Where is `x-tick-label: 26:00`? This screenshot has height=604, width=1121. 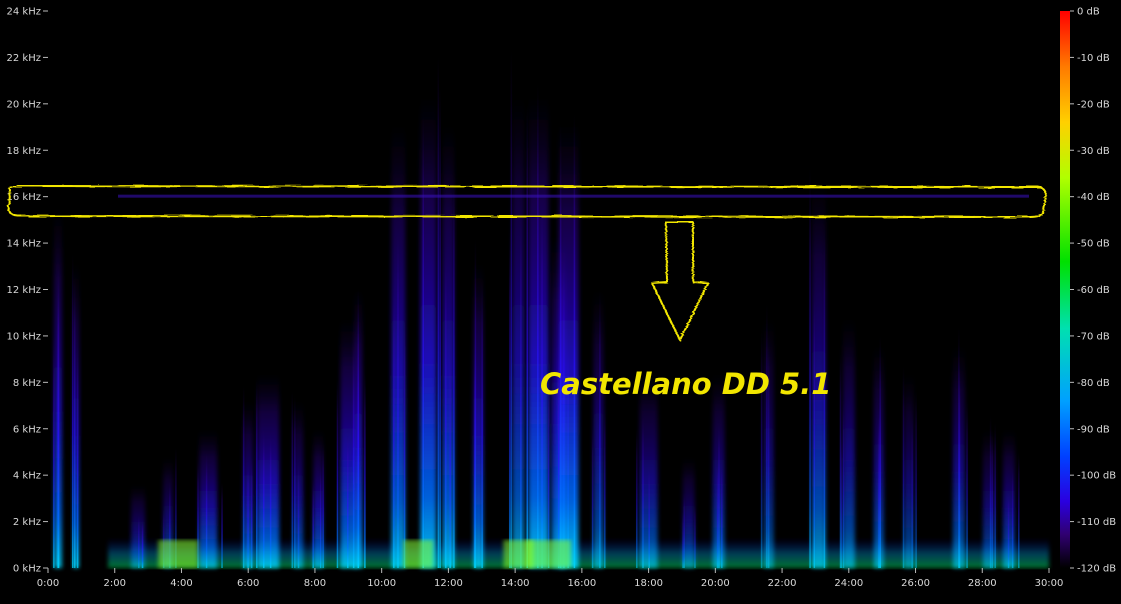 x-tick-label: 26:00 is located at coordinates (915, 583).